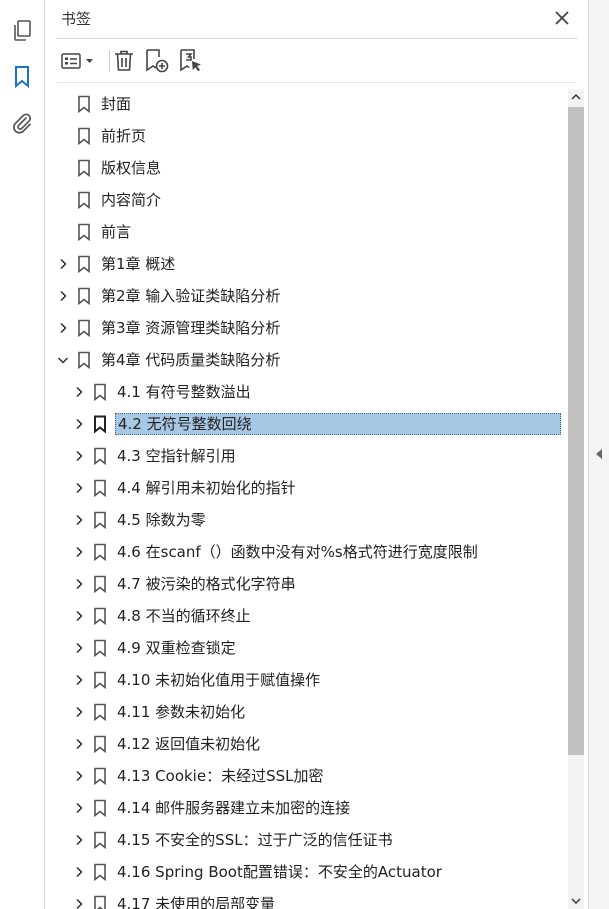  What do you see at coordinates (116, 104) in the screenshot?
I see `bookmark-label: 封面` at bounding box center [116, 104].